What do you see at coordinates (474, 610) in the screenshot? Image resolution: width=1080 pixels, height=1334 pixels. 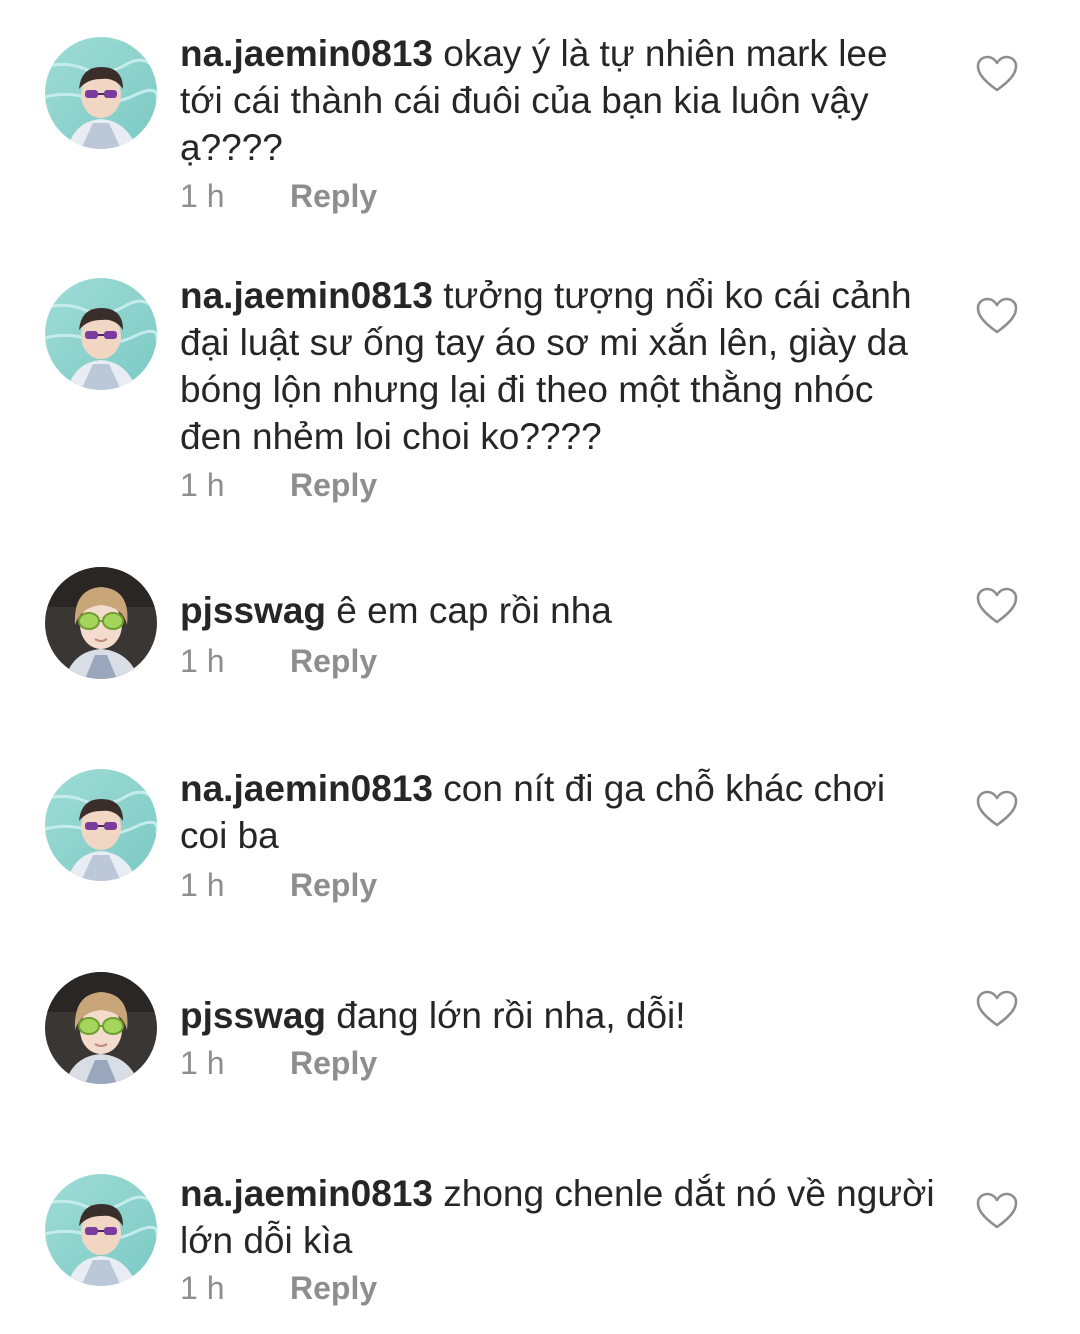 I see `comment-body: ê em cap rồi nha` at bounding box center [474, 610].